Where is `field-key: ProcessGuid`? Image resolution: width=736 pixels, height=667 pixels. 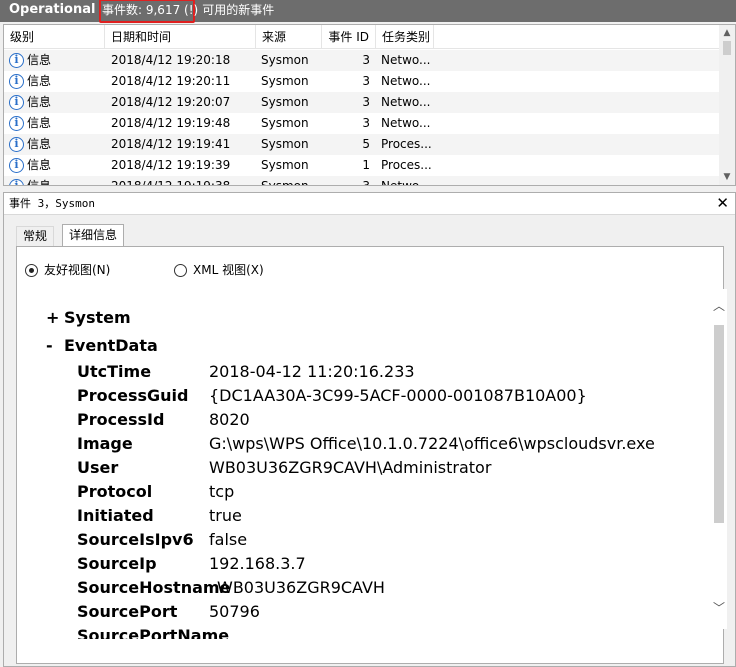
field-key: ProcessGuid is located at coordinates (133, 395).